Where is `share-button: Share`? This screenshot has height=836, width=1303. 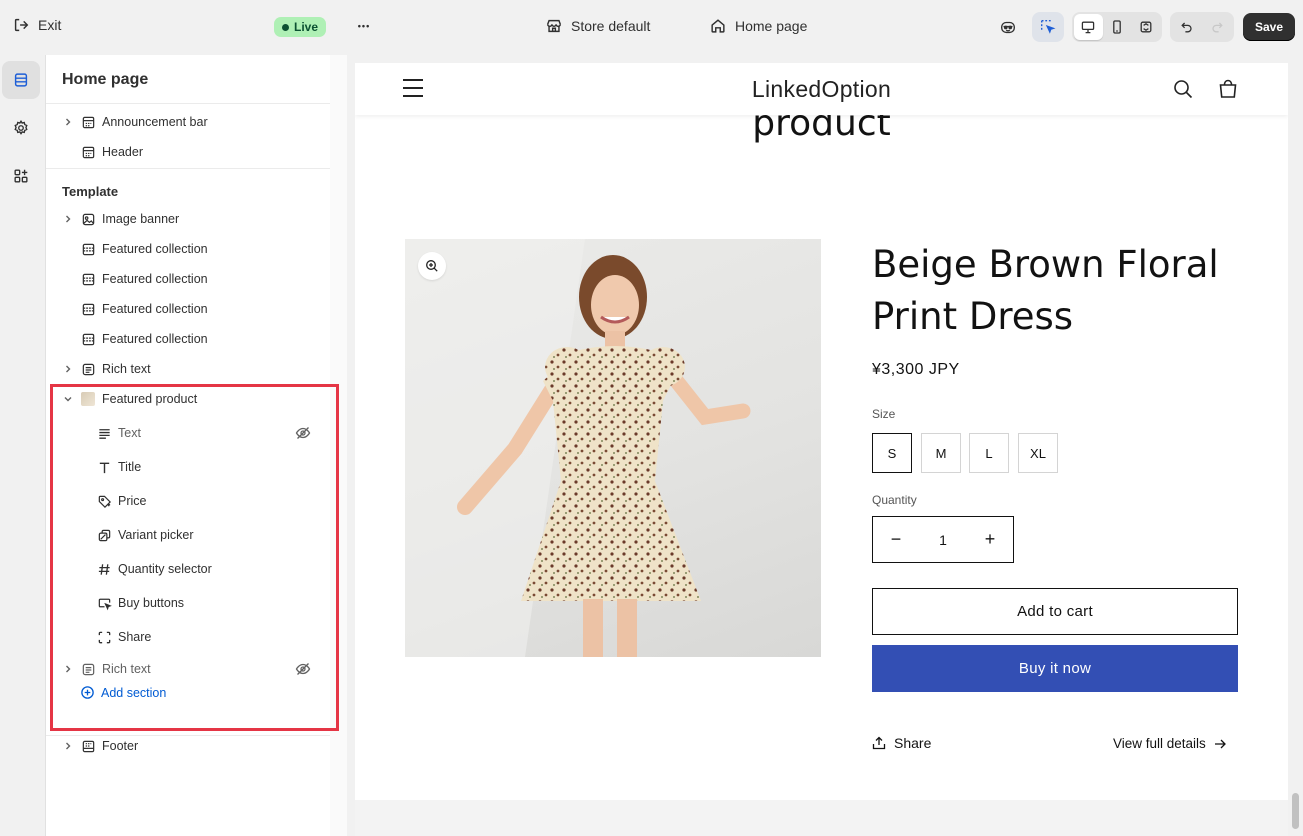
share-button: Share is located at coordinates (901, 743).